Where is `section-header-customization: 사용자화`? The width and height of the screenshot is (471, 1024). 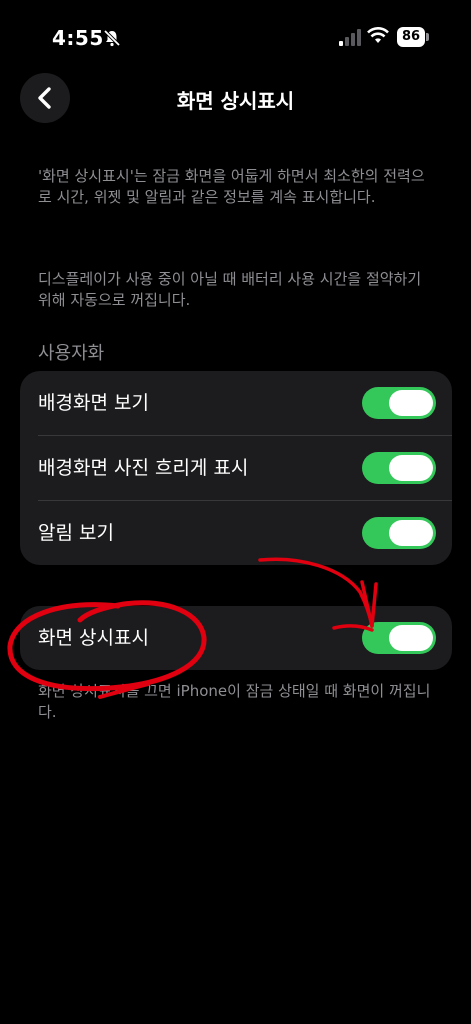
section-header-customization: 사용자화 is located at coordinates (71, 353).